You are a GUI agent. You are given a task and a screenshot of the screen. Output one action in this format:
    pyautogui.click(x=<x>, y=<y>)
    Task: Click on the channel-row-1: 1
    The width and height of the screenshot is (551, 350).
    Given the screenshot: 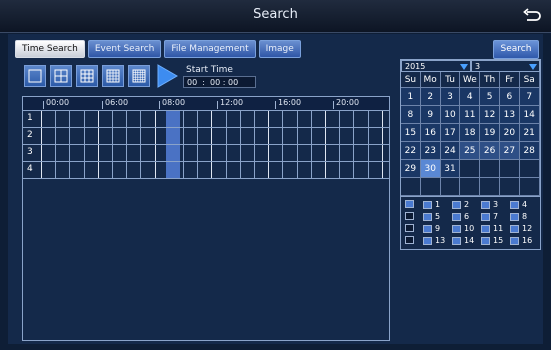 What is the action you would take?
    pyautogui.click(x=206, y=118)
    